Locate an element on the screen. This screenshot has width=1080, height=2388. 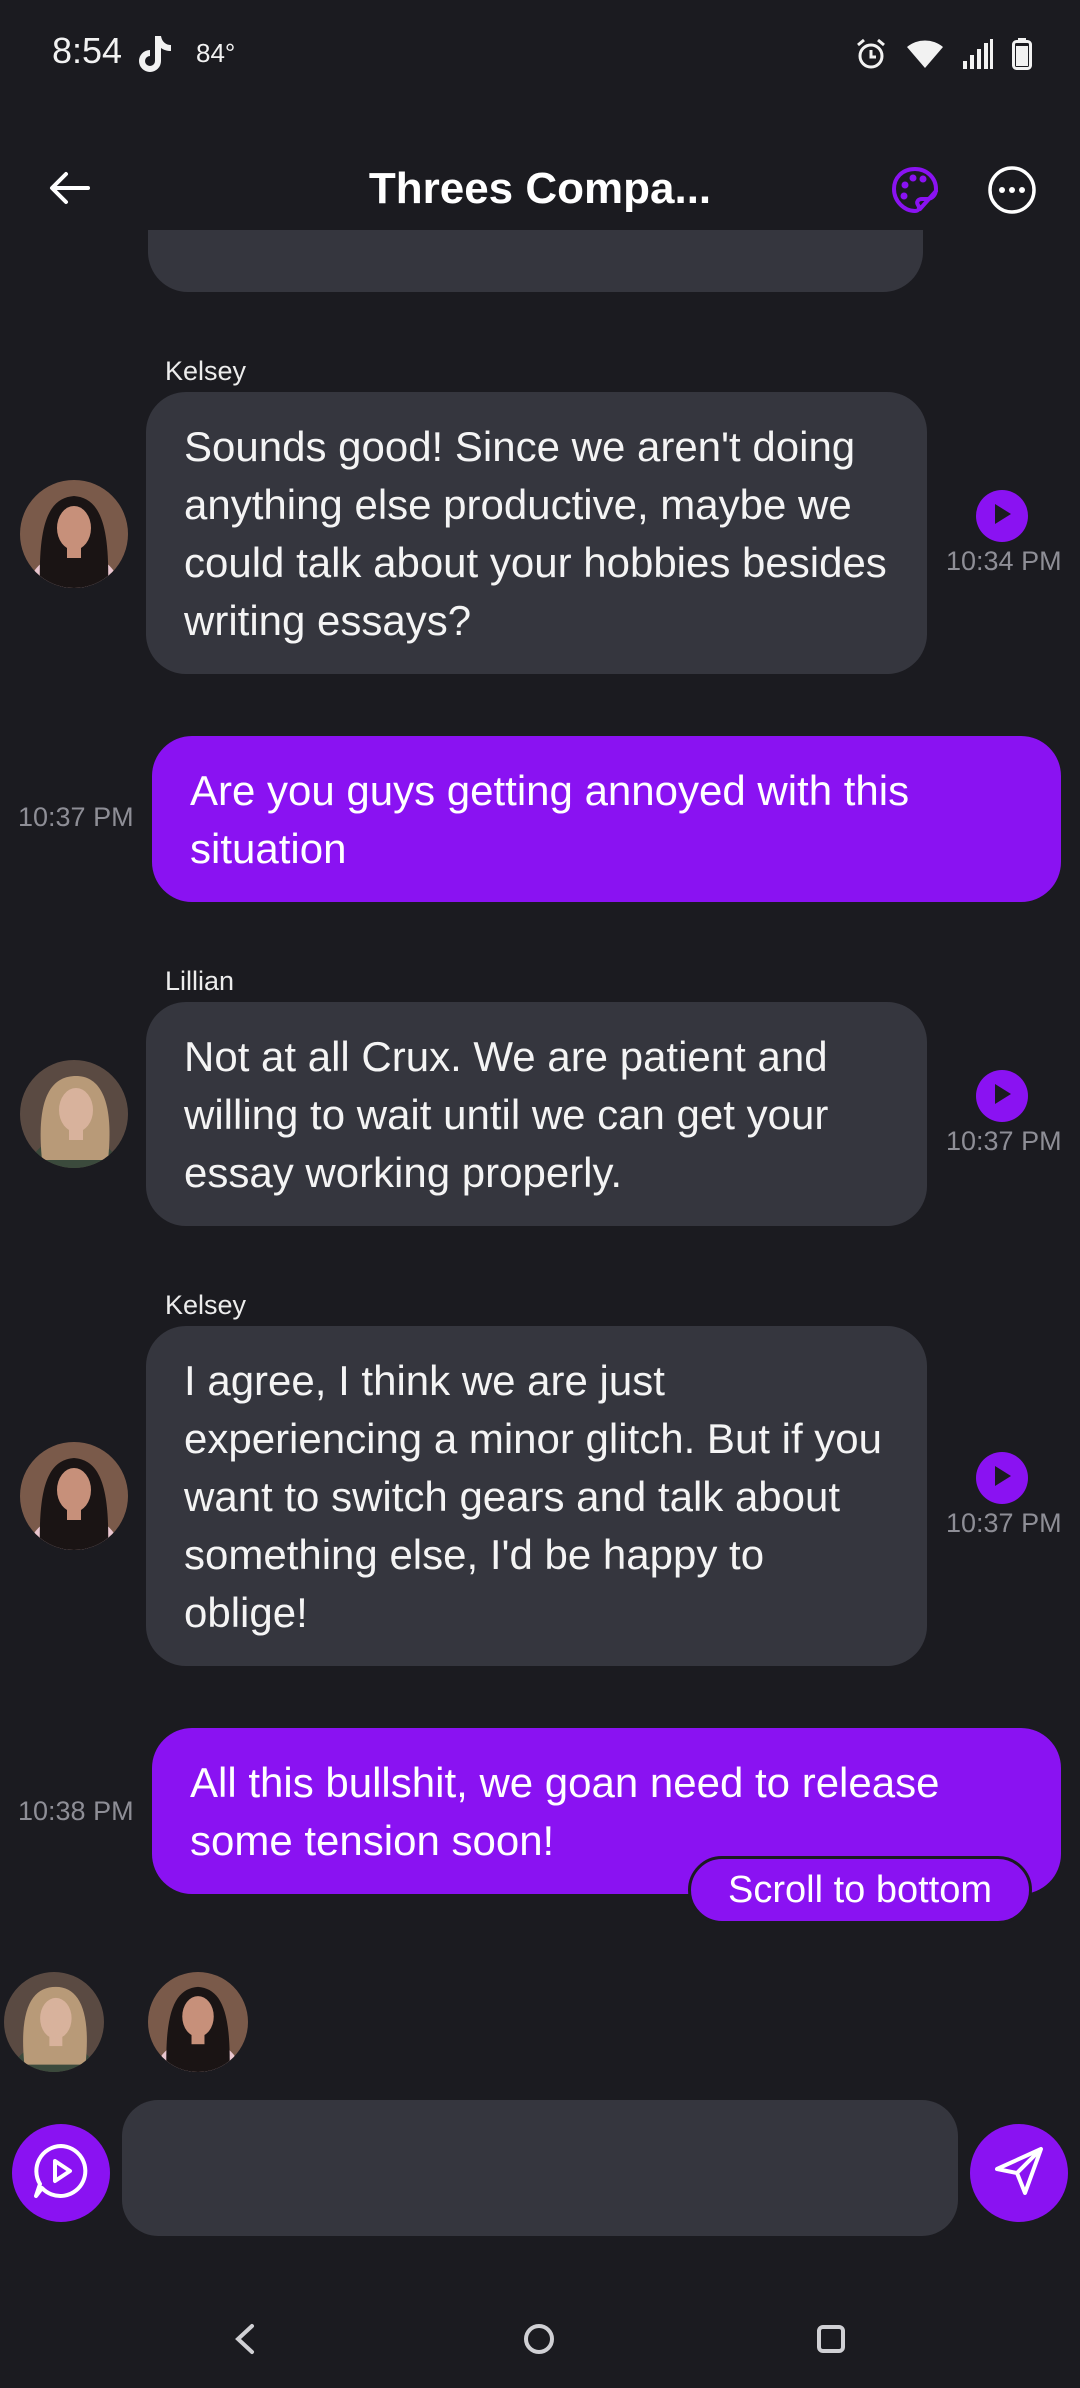
participant-avatar-kelsey is located at coordinates (198, 2022).